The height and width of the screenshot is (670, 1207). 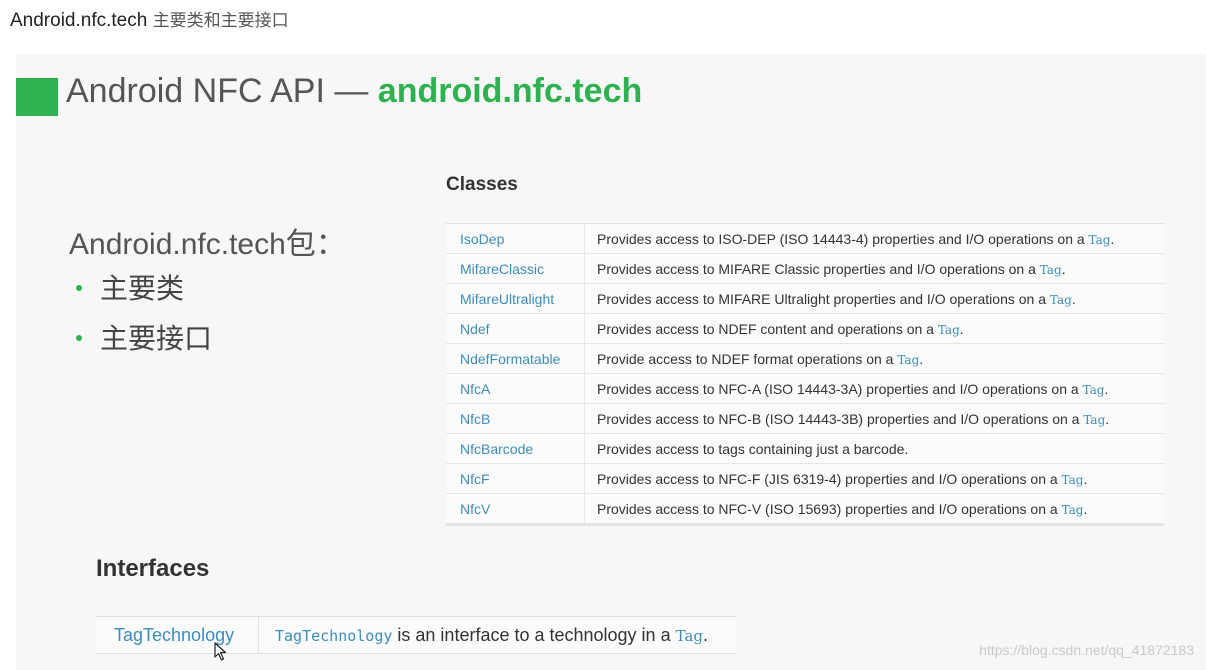 I want to click on slide-title-package: android.nfc.tech, so click(x=510, y=91).